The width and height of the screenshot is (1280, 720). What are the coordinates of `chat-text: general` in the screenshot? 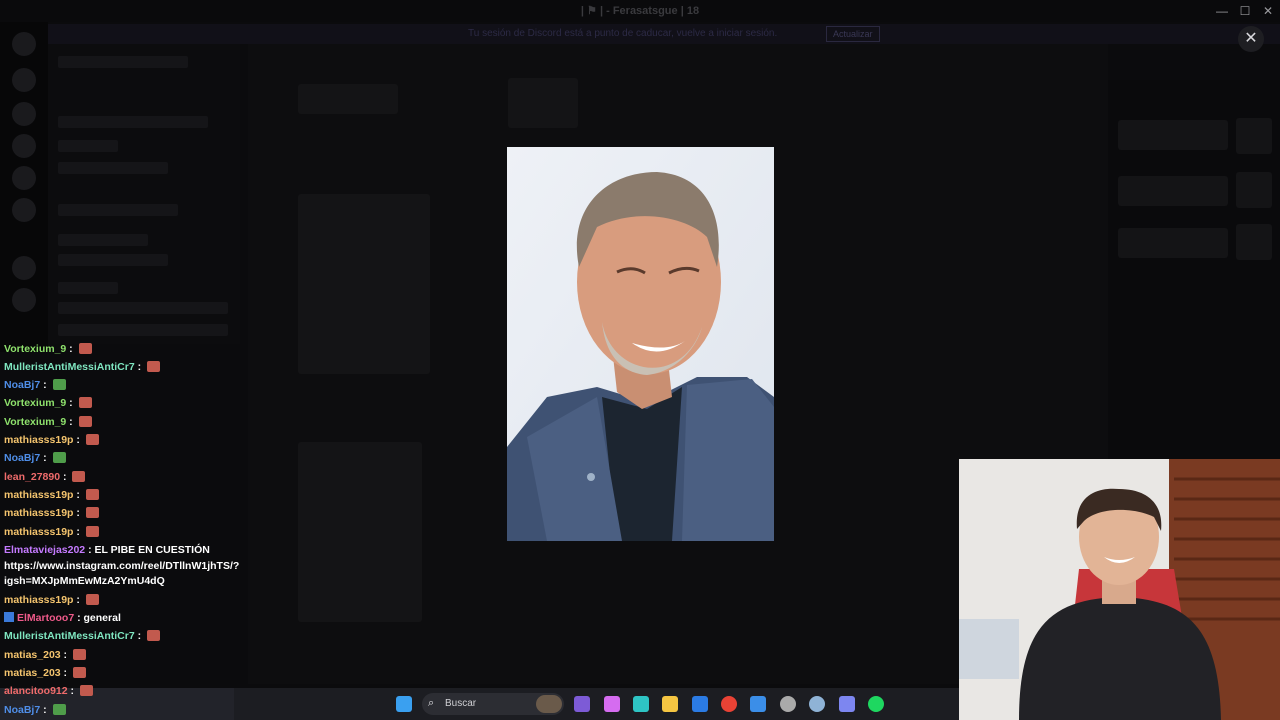 It's located at (102, 618).